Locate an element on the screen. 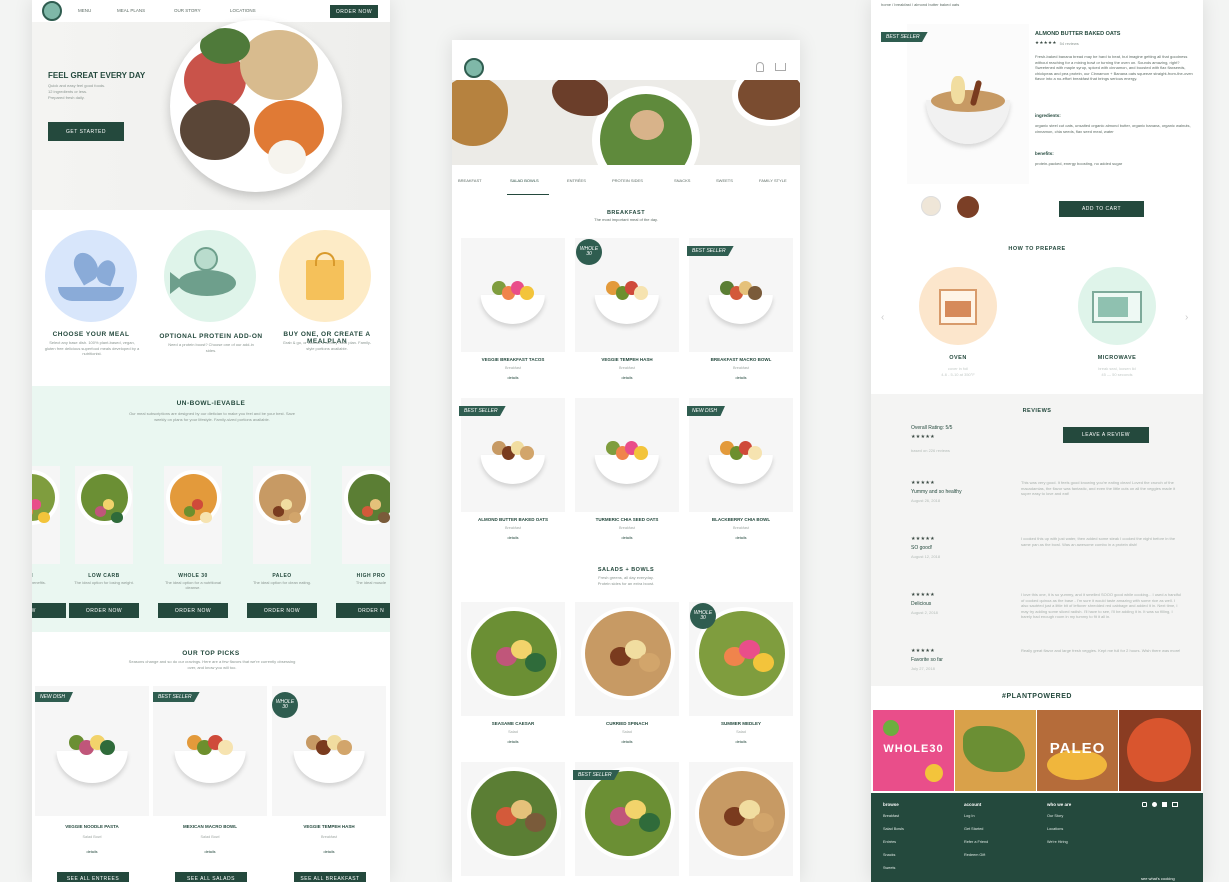 The width and height of the screenshot is (1229, 882). email-icon is located at coordinates (1175, 804).